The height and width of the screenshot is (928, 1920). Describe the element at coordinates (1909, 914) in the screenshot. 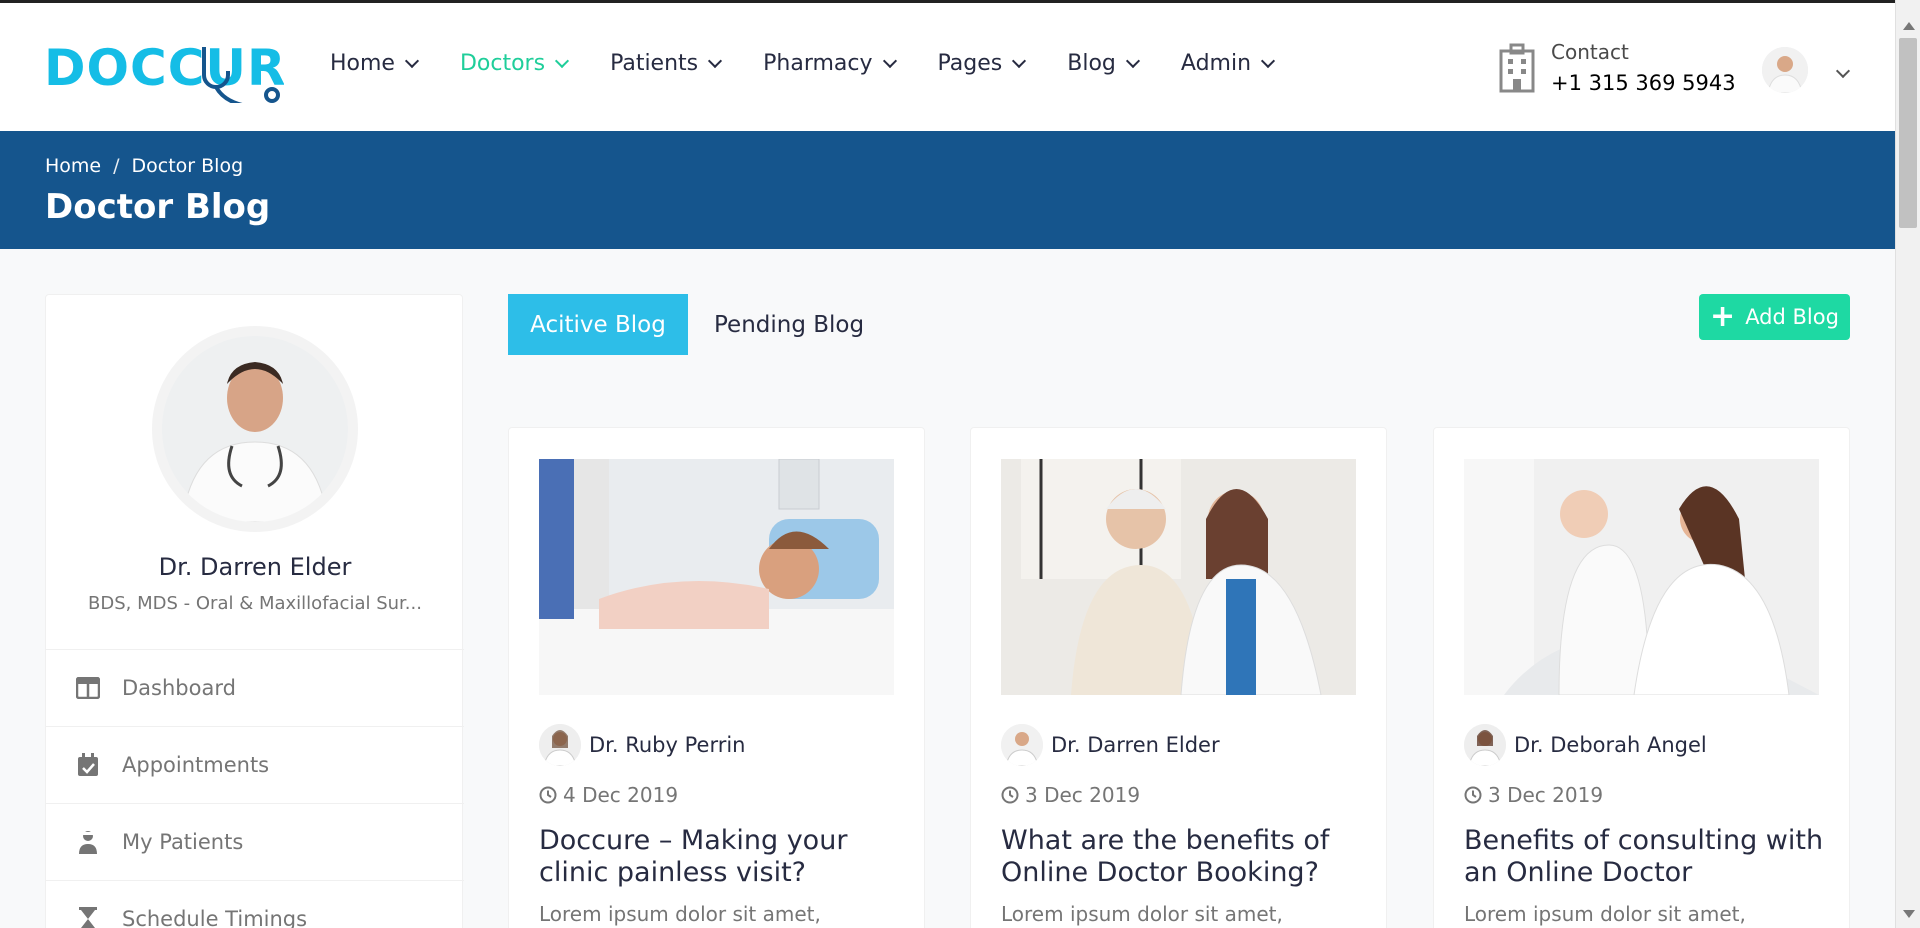

I see `scroll-down-arrow-icon` at that location.